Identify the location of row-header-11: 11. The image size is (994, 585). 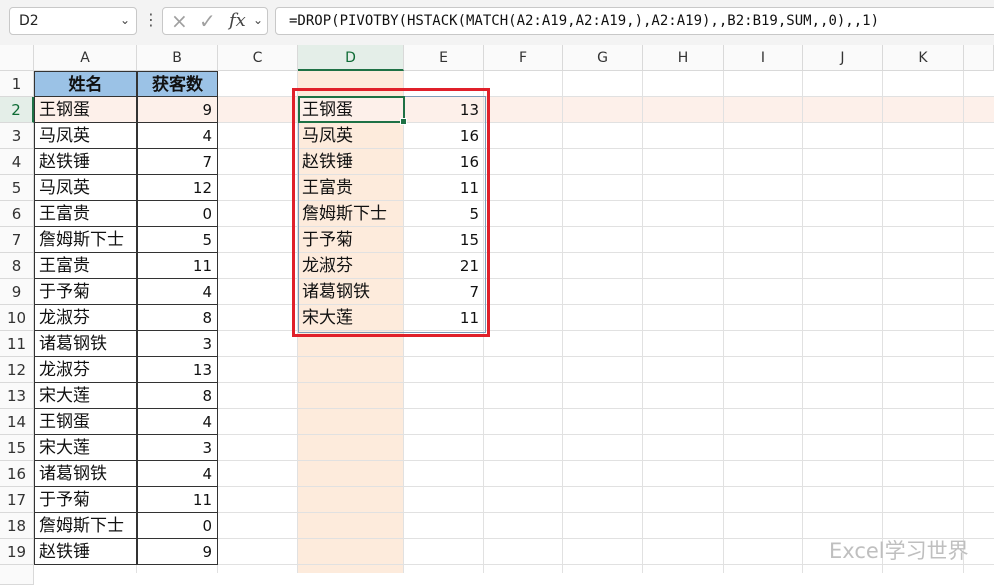
(17, 344).